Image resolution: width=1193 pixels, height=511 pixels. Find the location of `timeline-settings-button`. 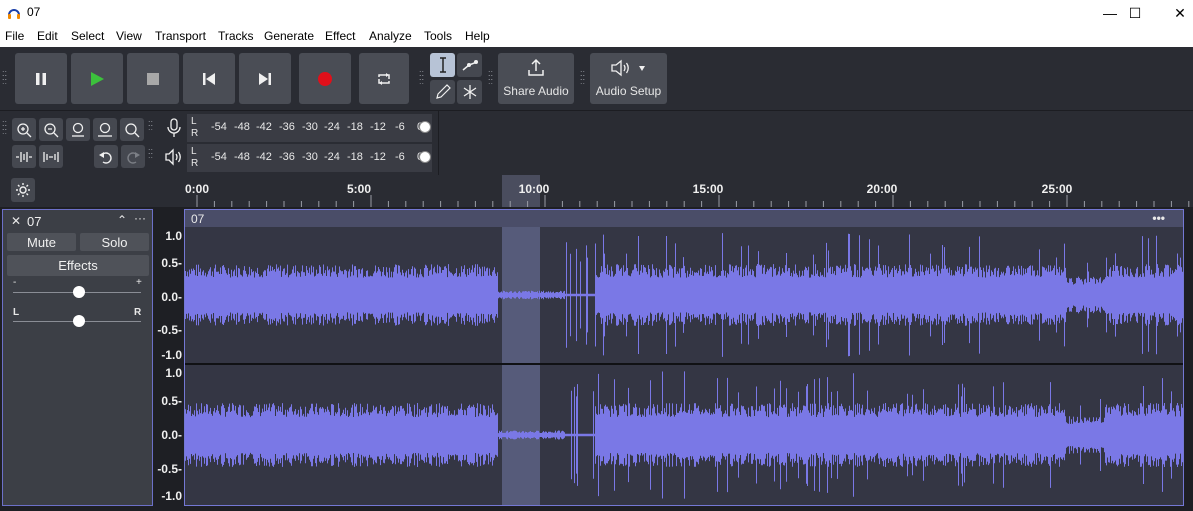

timeline-settings-button is located at coordinates (23, 190).